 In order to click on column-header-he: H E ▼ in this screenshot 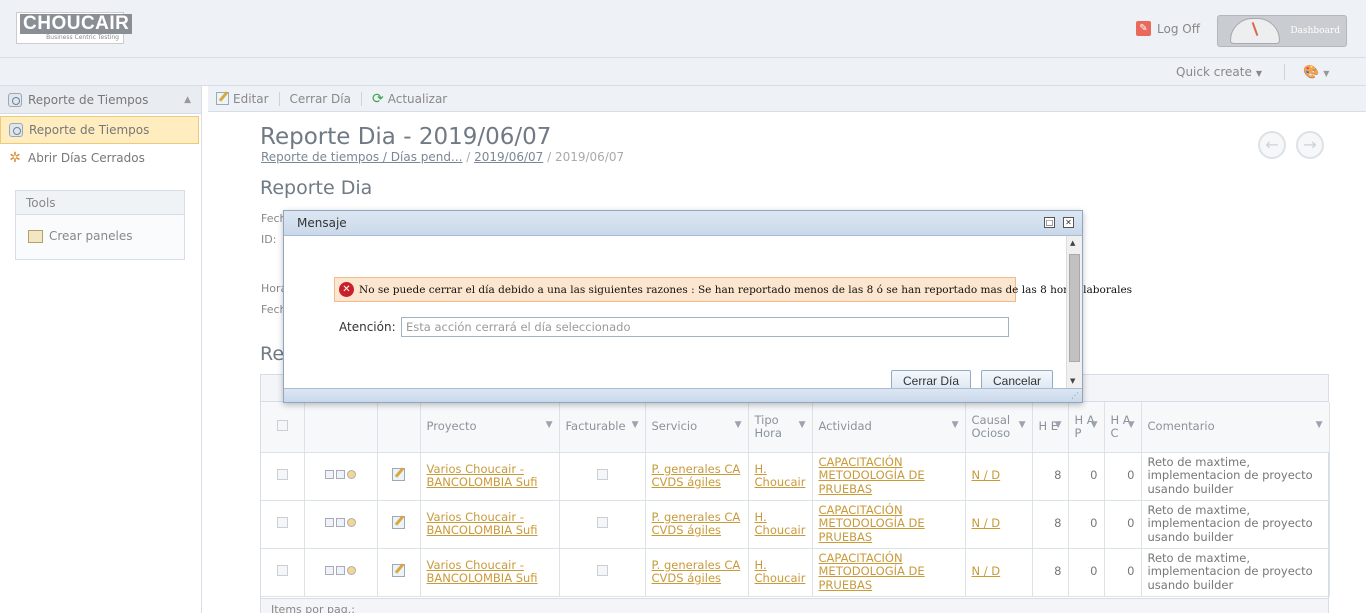, I will do `click(1050, 427)`.